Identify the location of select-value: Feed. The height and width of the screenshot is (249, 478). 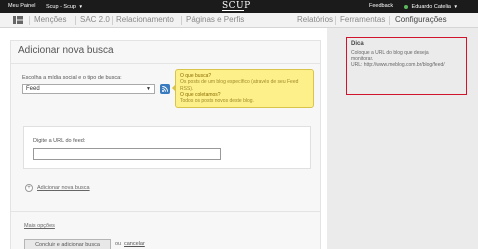
(33, 89).